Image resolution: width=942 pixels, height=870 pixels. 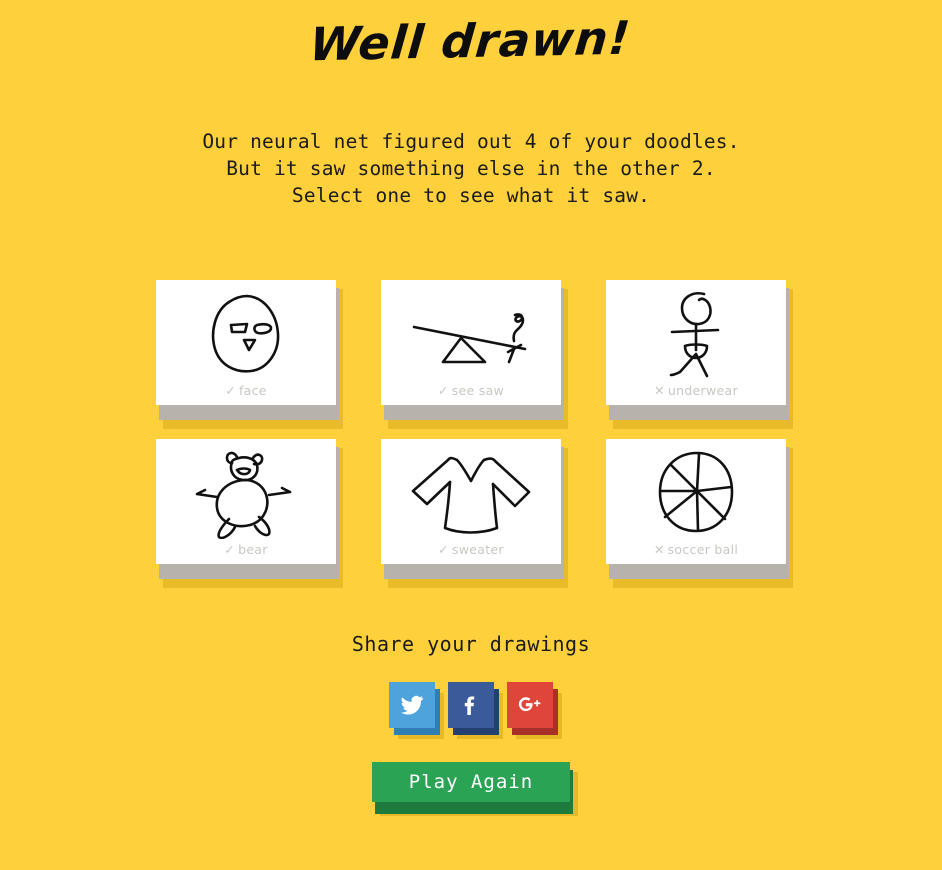 I want to click on doodle-card-bear-surface: ✓ bear, so click(x=246, y=501).